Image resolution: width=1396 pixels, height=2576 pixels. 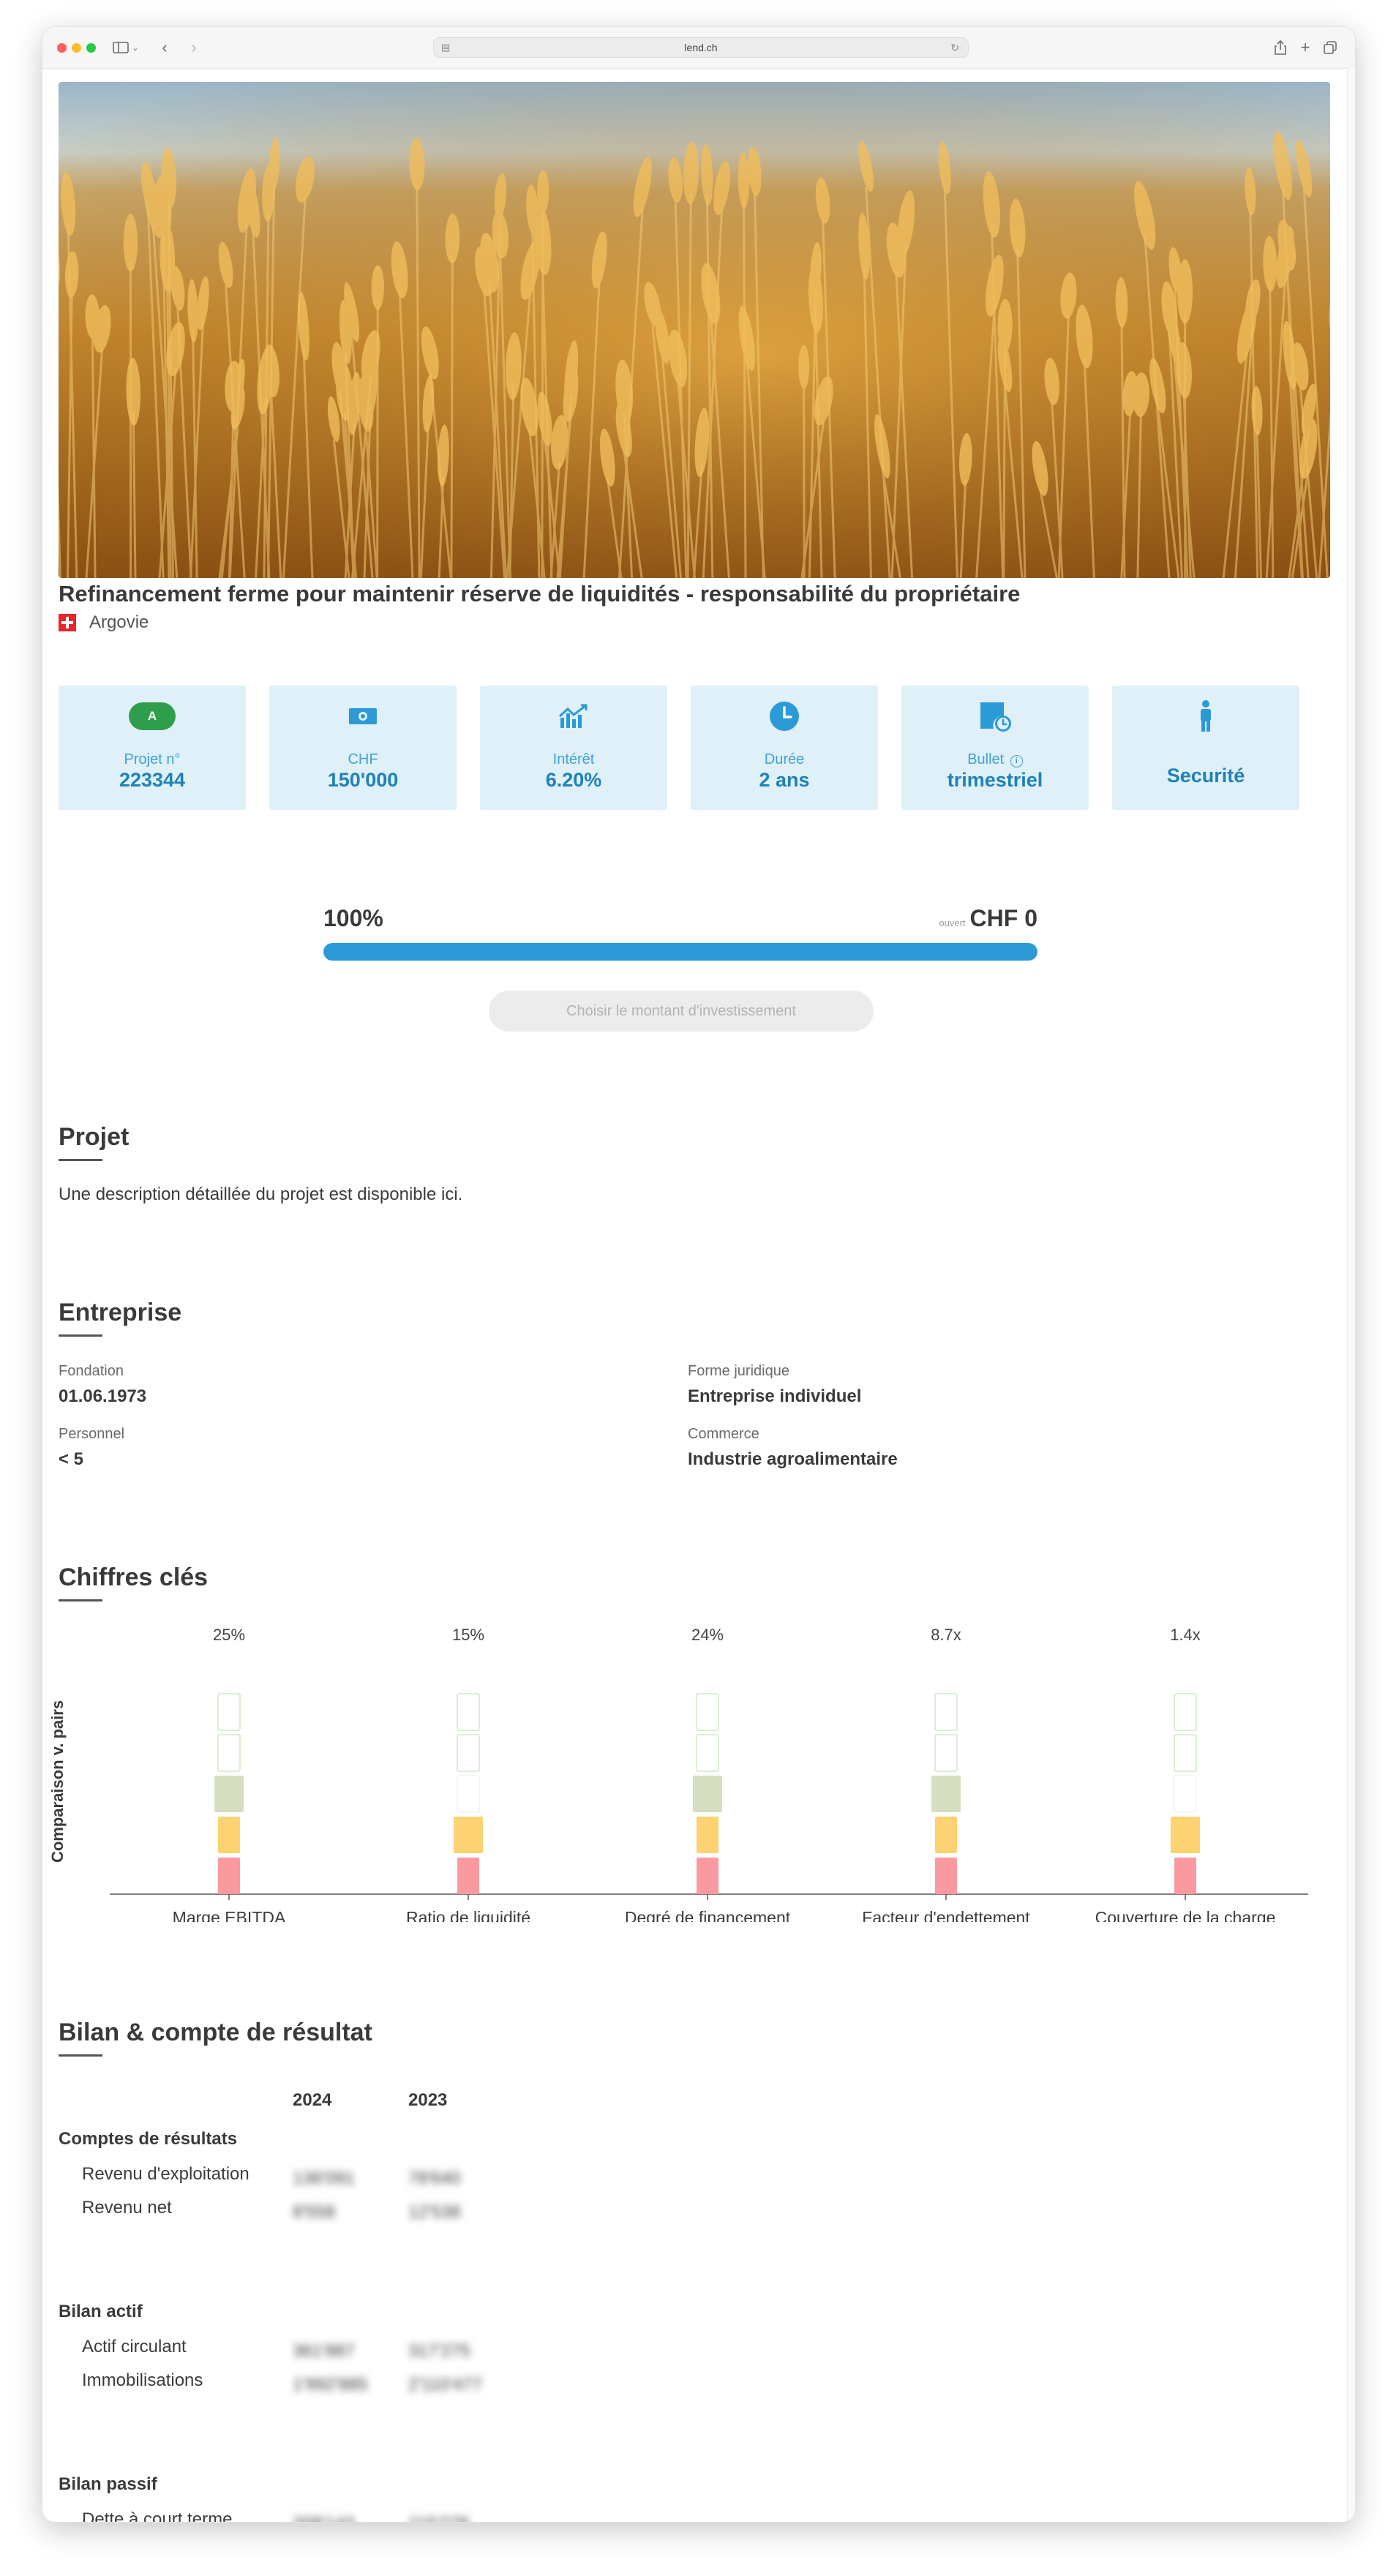 What do you see at coordinates (1205, 748) in the screenshot?
I see `card-security: Securité` at bounding box center [1205, 748].